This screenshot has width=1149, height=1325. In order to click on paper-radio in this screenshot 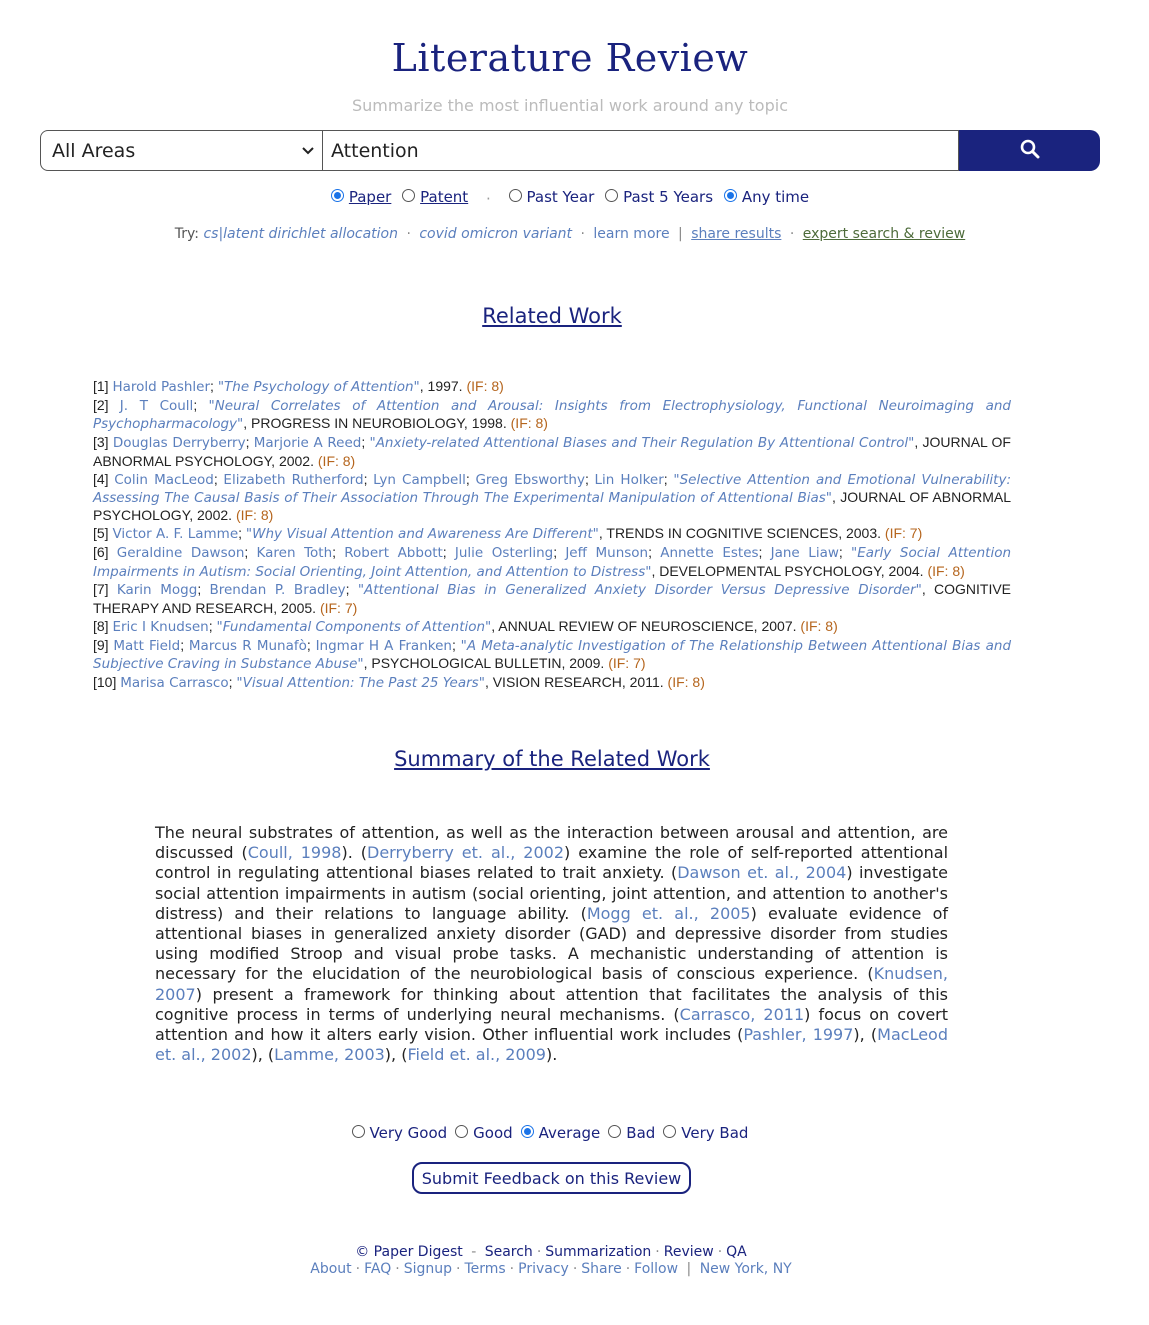, I will do `click(337, 195)`.